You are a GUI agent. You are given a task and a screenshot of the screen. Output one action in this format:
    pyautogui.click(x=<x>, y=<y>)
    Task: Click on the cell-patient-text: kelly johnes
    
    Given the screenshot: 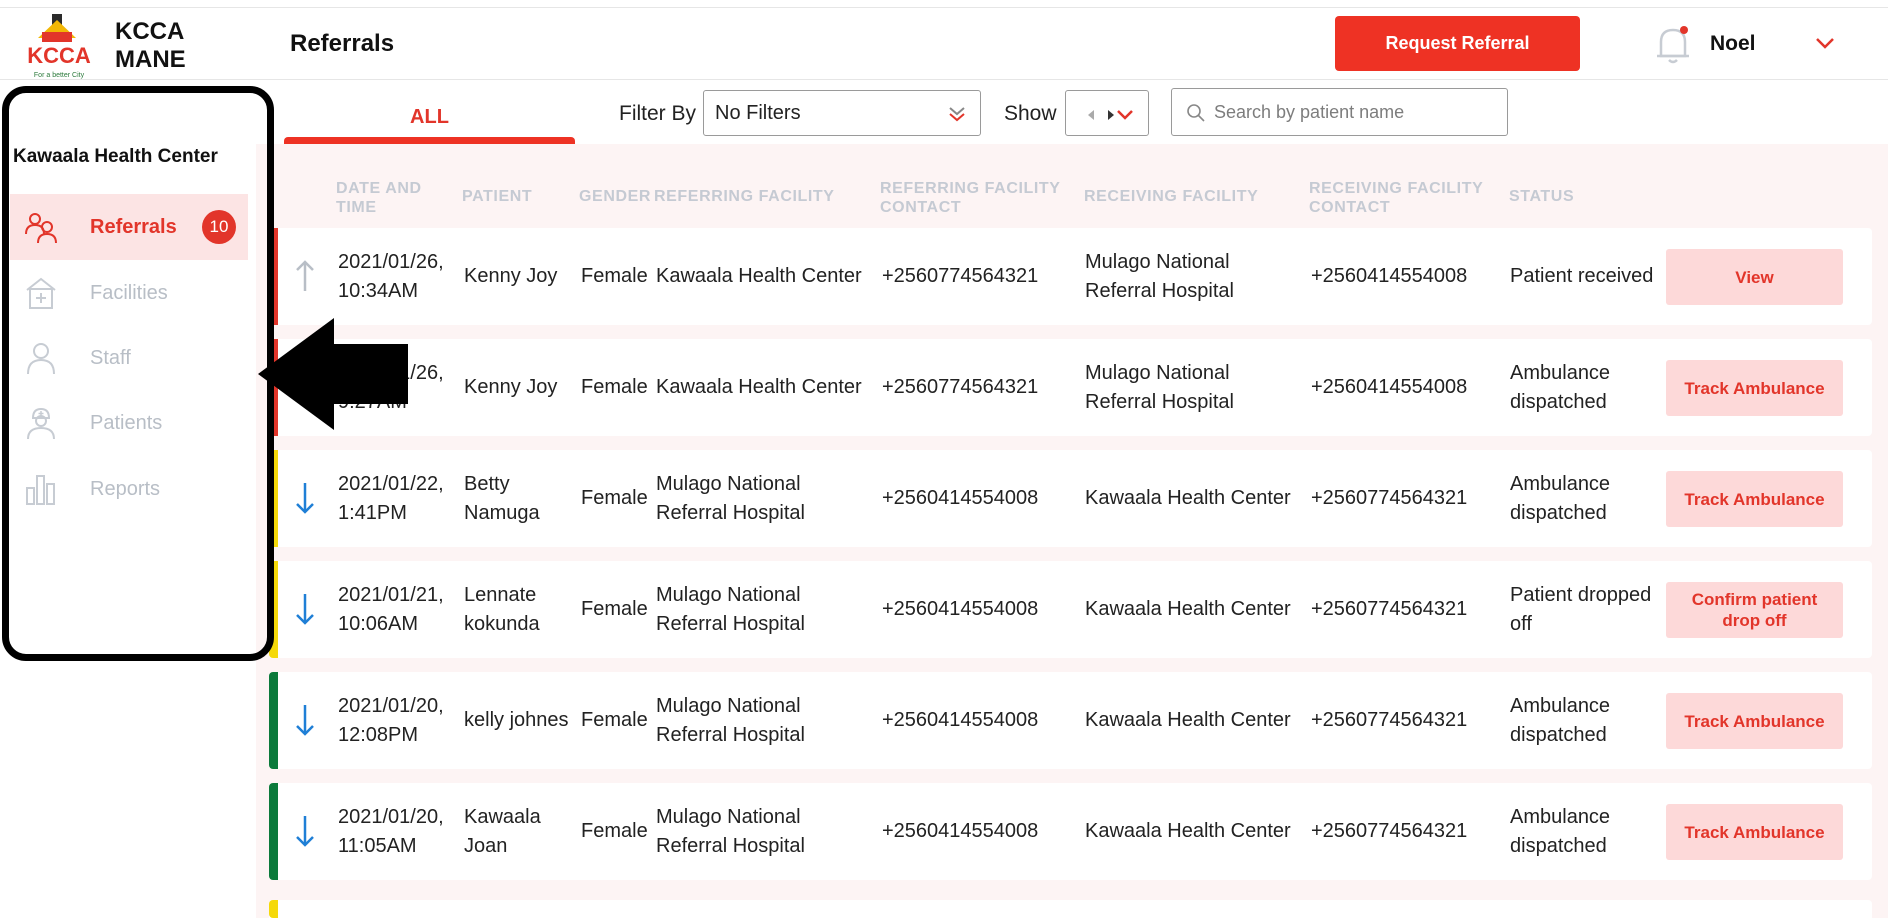 What is the action you would take?
    pyautogui.click(x=516, y=720)
    